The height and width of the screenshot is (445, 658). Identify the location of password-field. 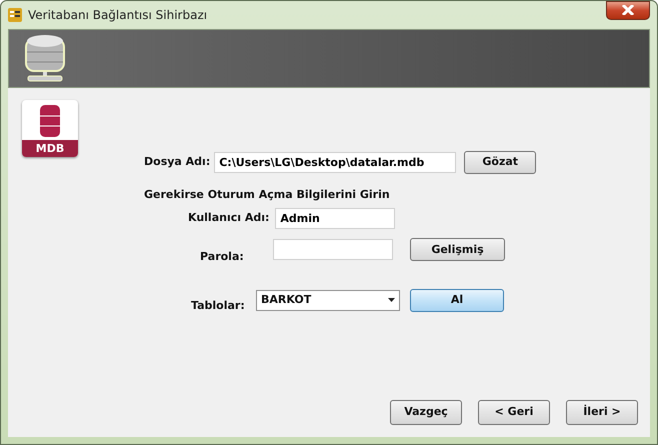
(333, 249).